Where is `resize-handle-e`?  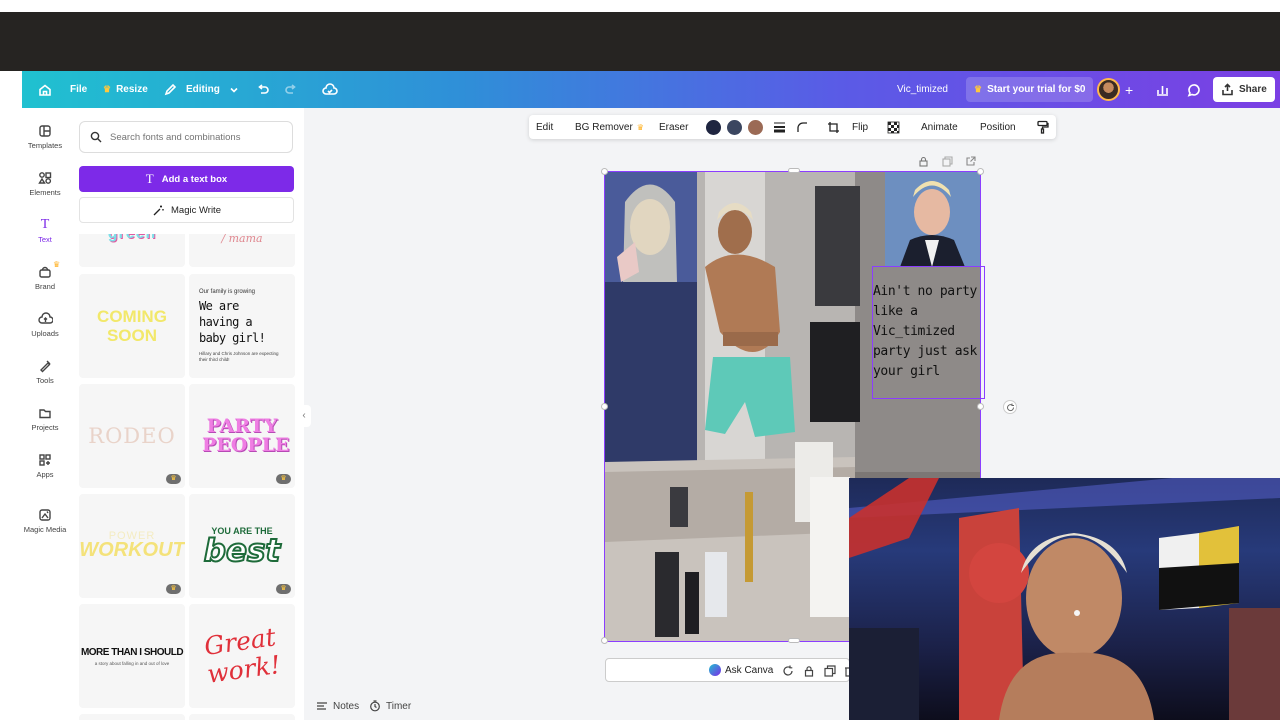
resize-handle-e is located at coordinates (980, 406).